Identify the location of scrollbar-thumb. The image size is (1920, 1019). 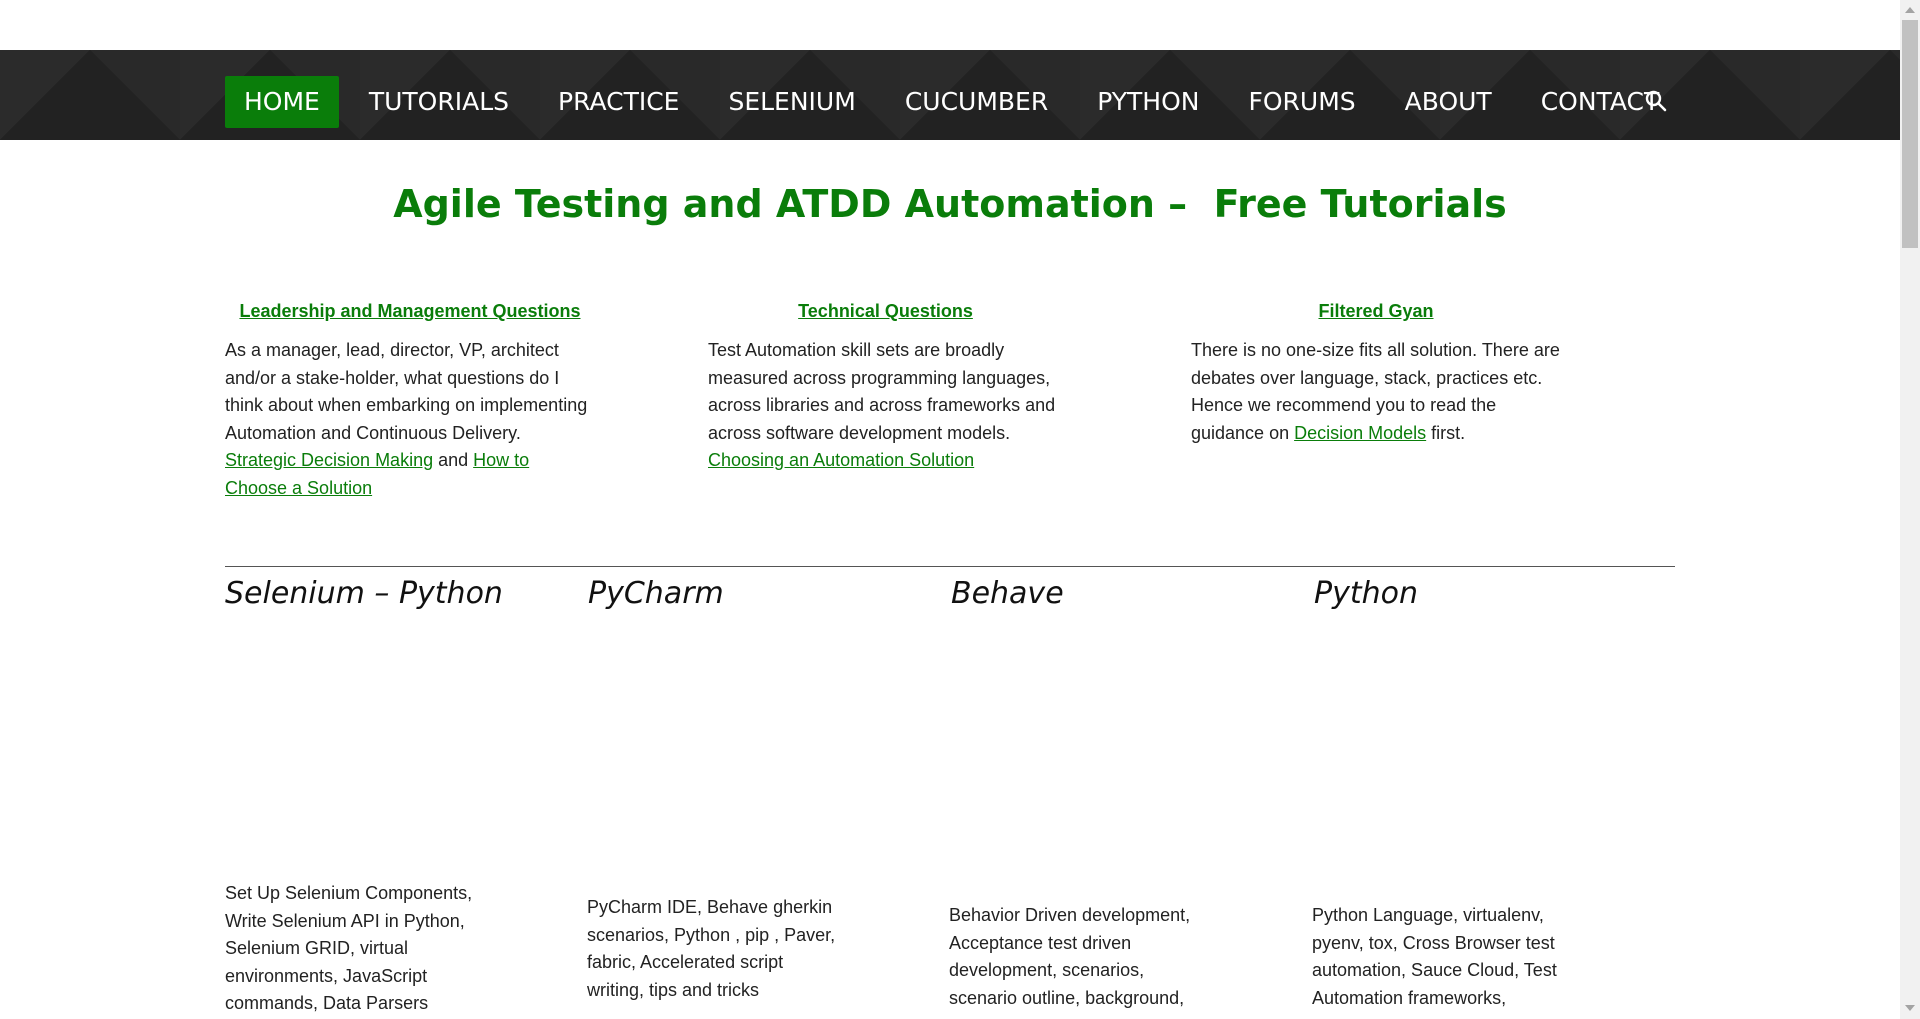
(1910, 134).